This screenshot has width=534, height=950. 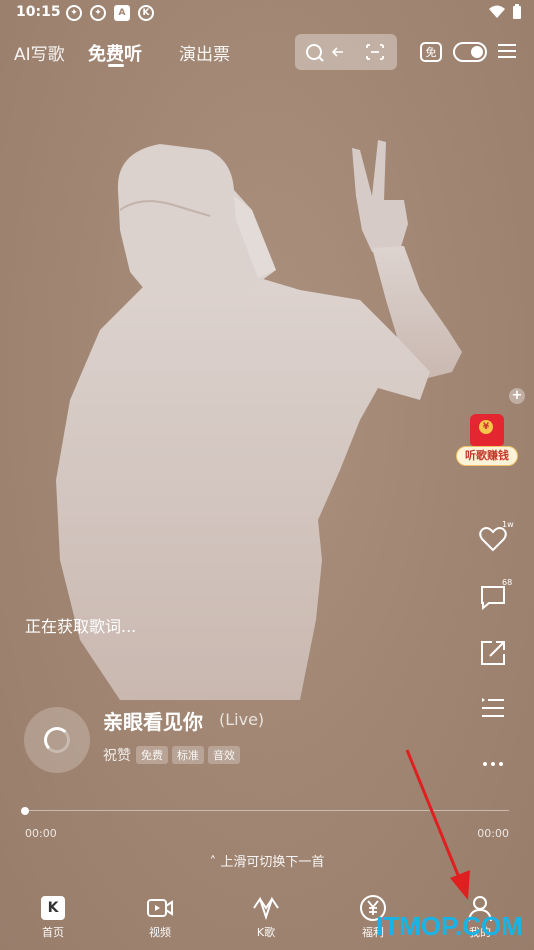 What do you see at coordinates (53, 908) in the screenshot?
I see `k-logo-icon: K` at bounding box center [53, 908].